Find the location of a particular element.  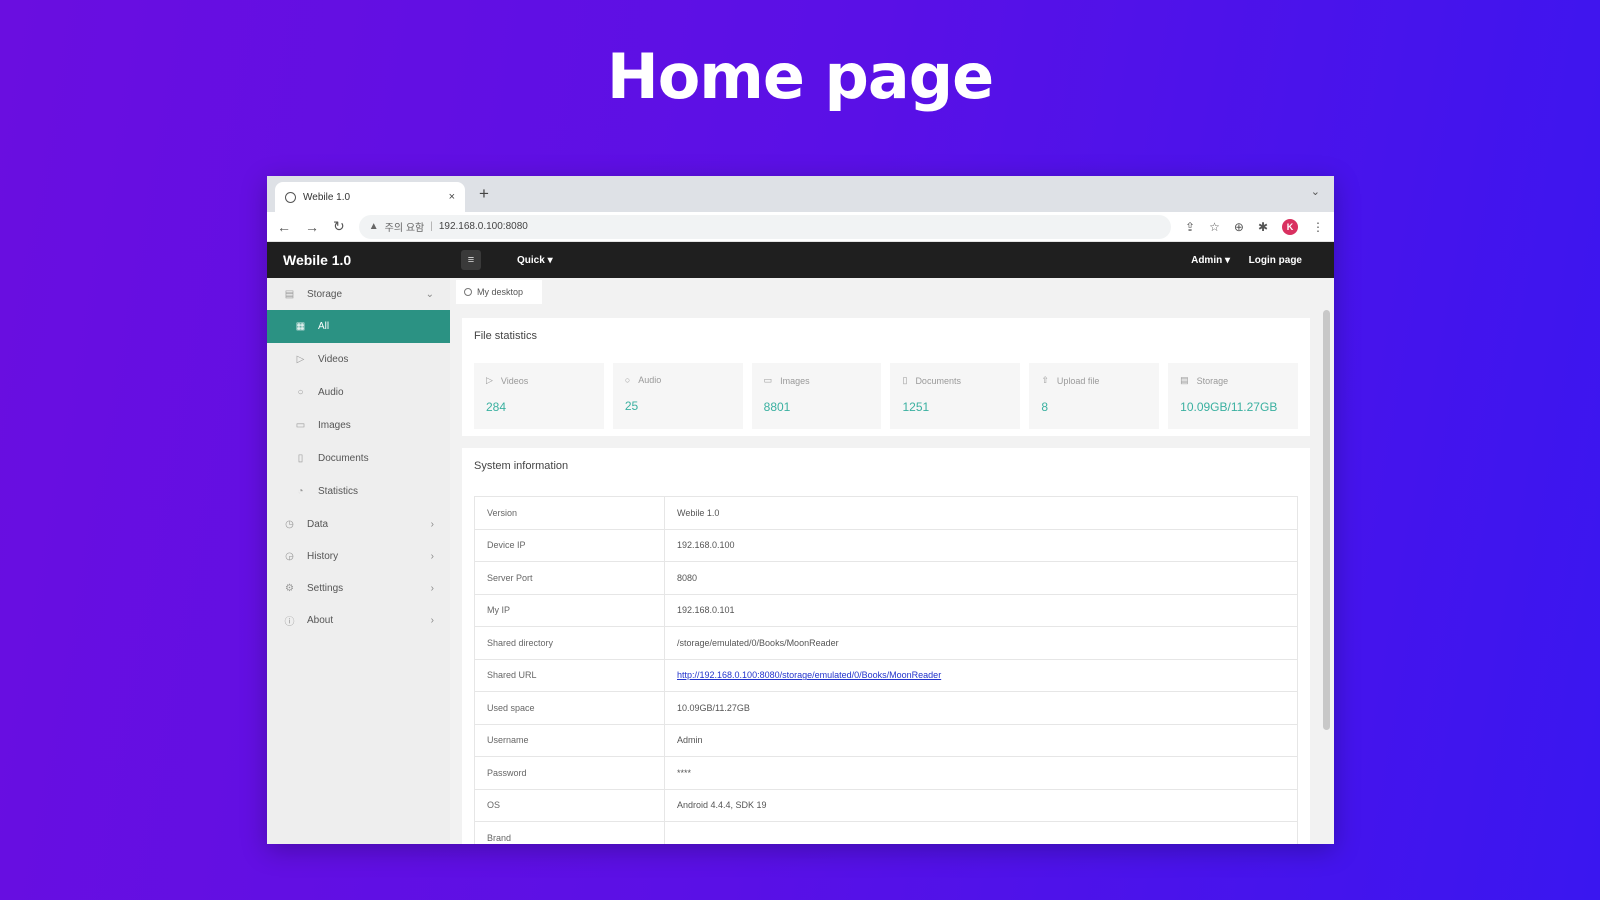

stat-videos: ▷ Videos 284 is located at coordinates (539, 396).